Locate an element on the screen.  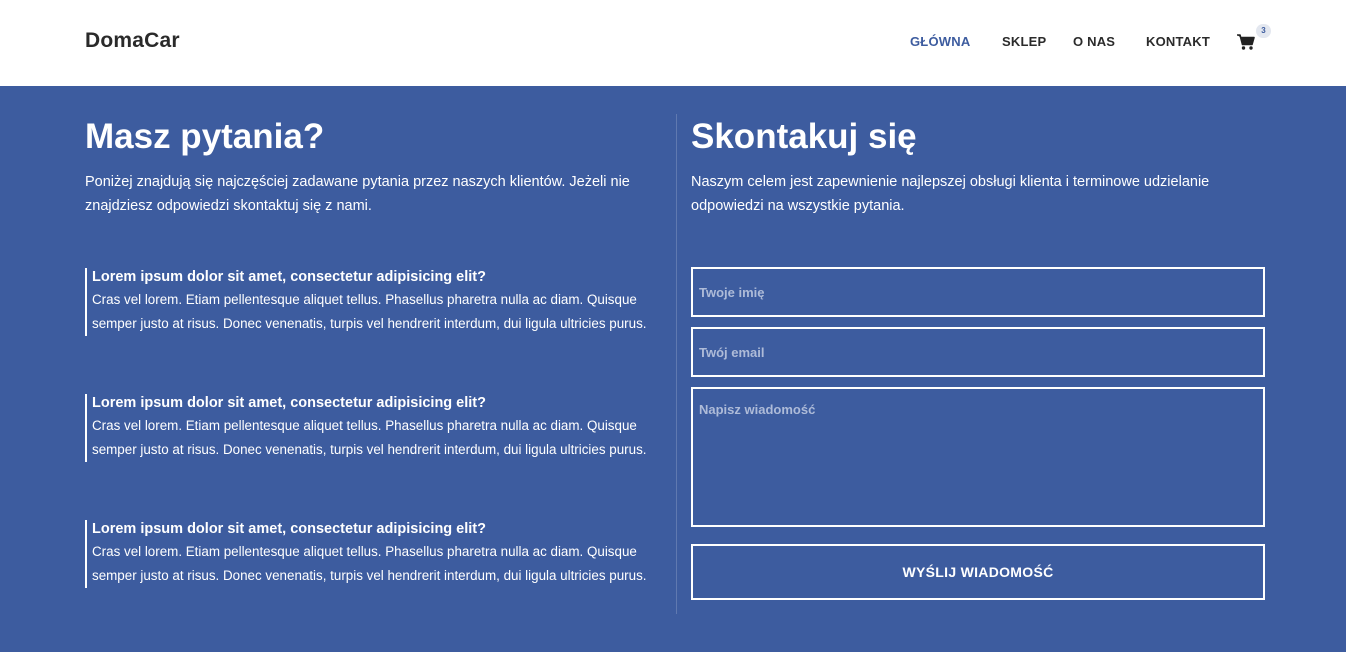
send-message-button: WYŚLIJ WIADOMOŚĆ is located at coordinates (978, 572).